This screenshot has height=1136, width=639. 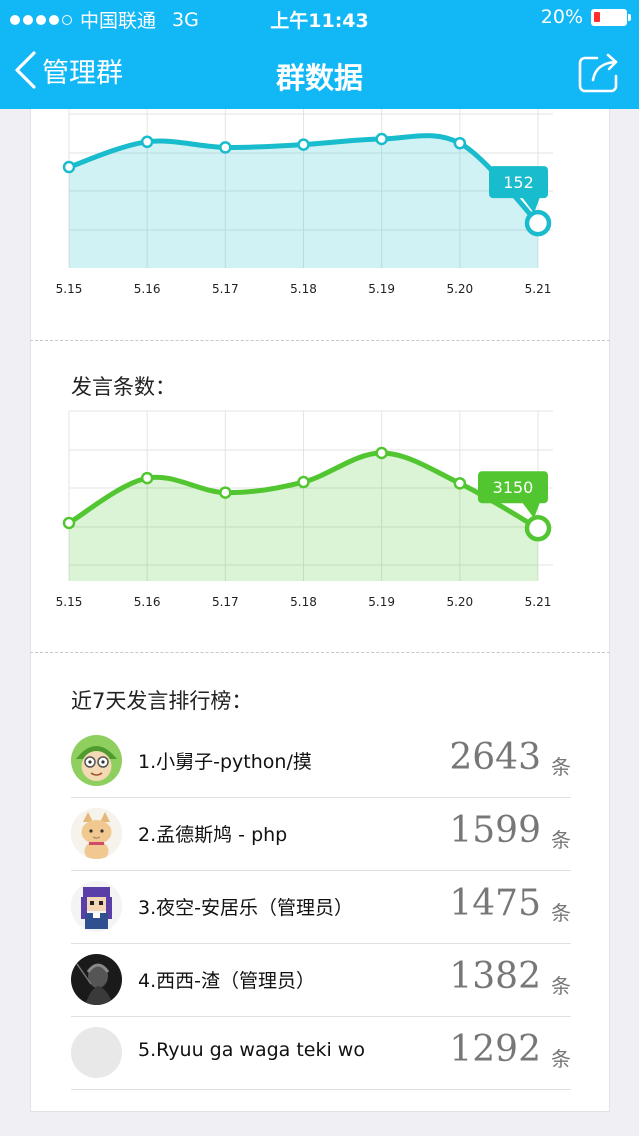 I want to click on ranking-row: 4.西西-渣（管理员） 1382 条, so click(x=321, y=980).